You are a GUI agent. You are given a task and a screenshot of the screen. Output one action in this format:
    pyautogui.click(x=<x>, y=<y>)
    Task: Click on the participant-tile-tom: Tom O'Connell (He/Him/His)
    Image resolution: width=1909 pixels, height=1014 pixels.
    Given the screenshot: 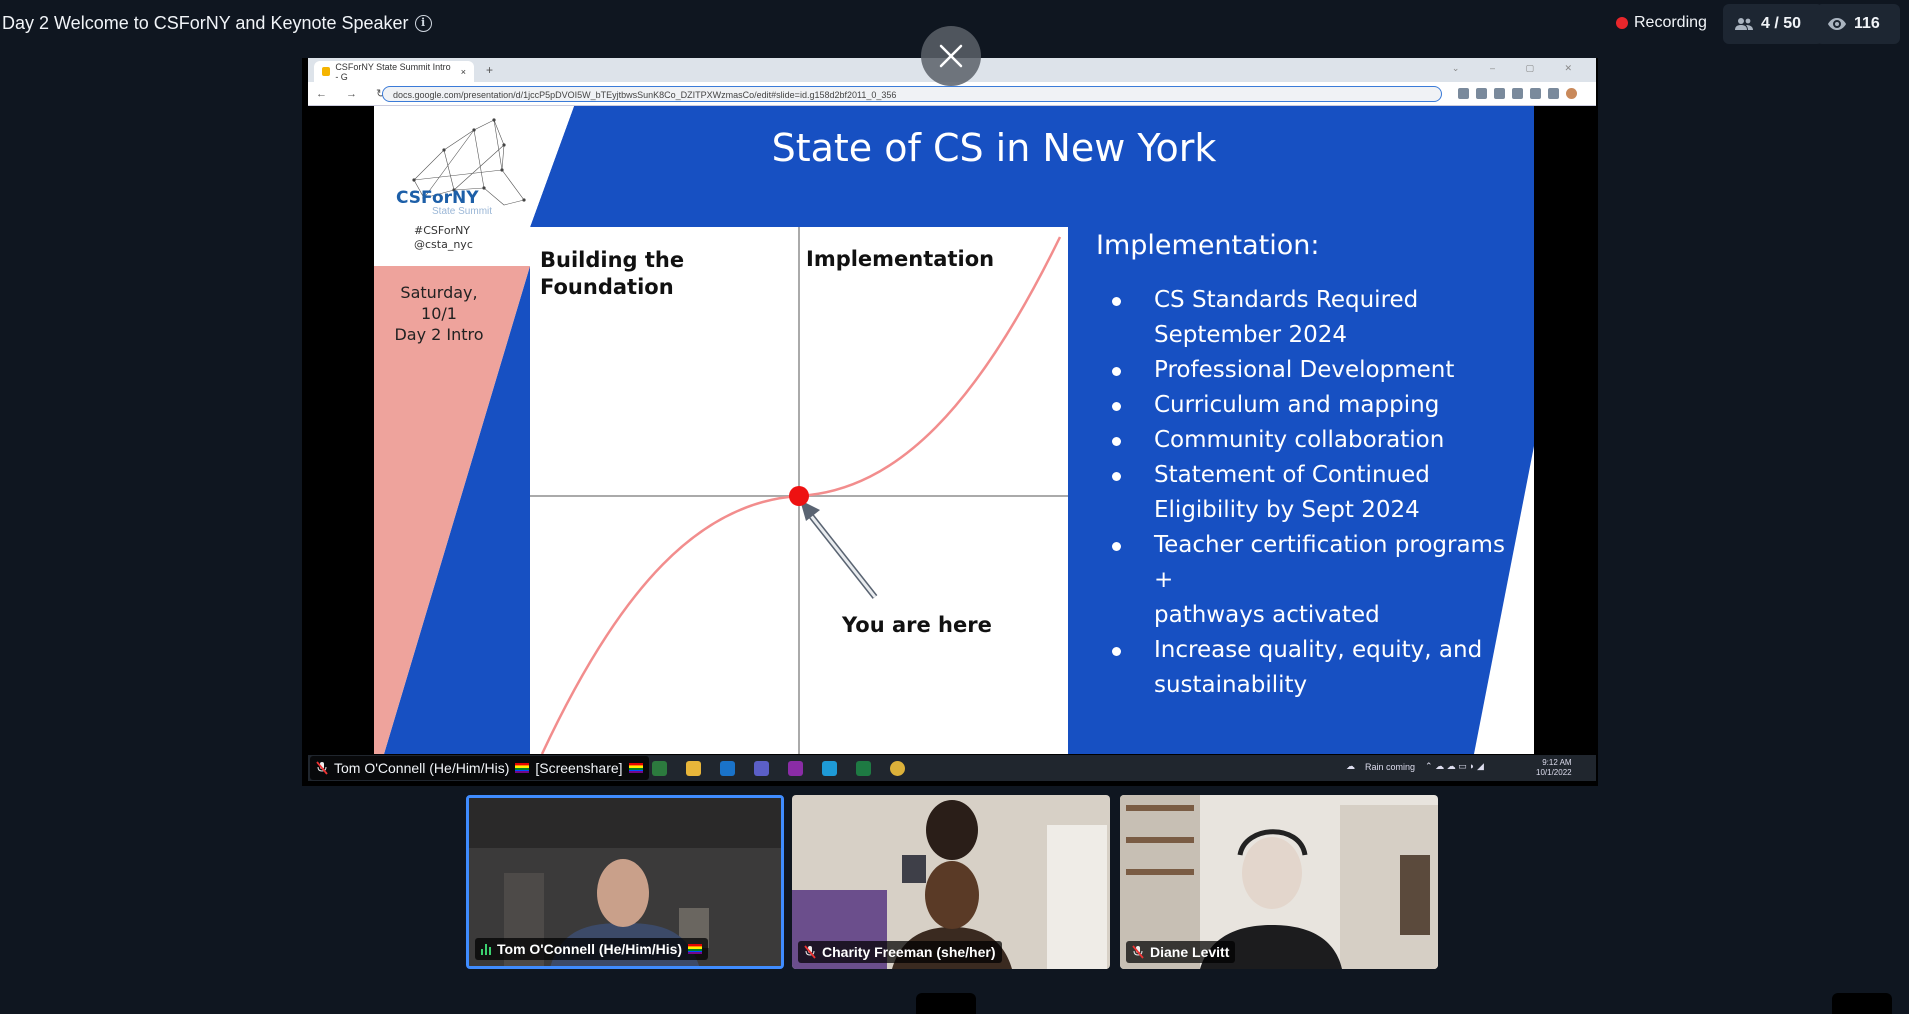 What is the action you would take?
    pyautogui.click(x=625, y=882)
    